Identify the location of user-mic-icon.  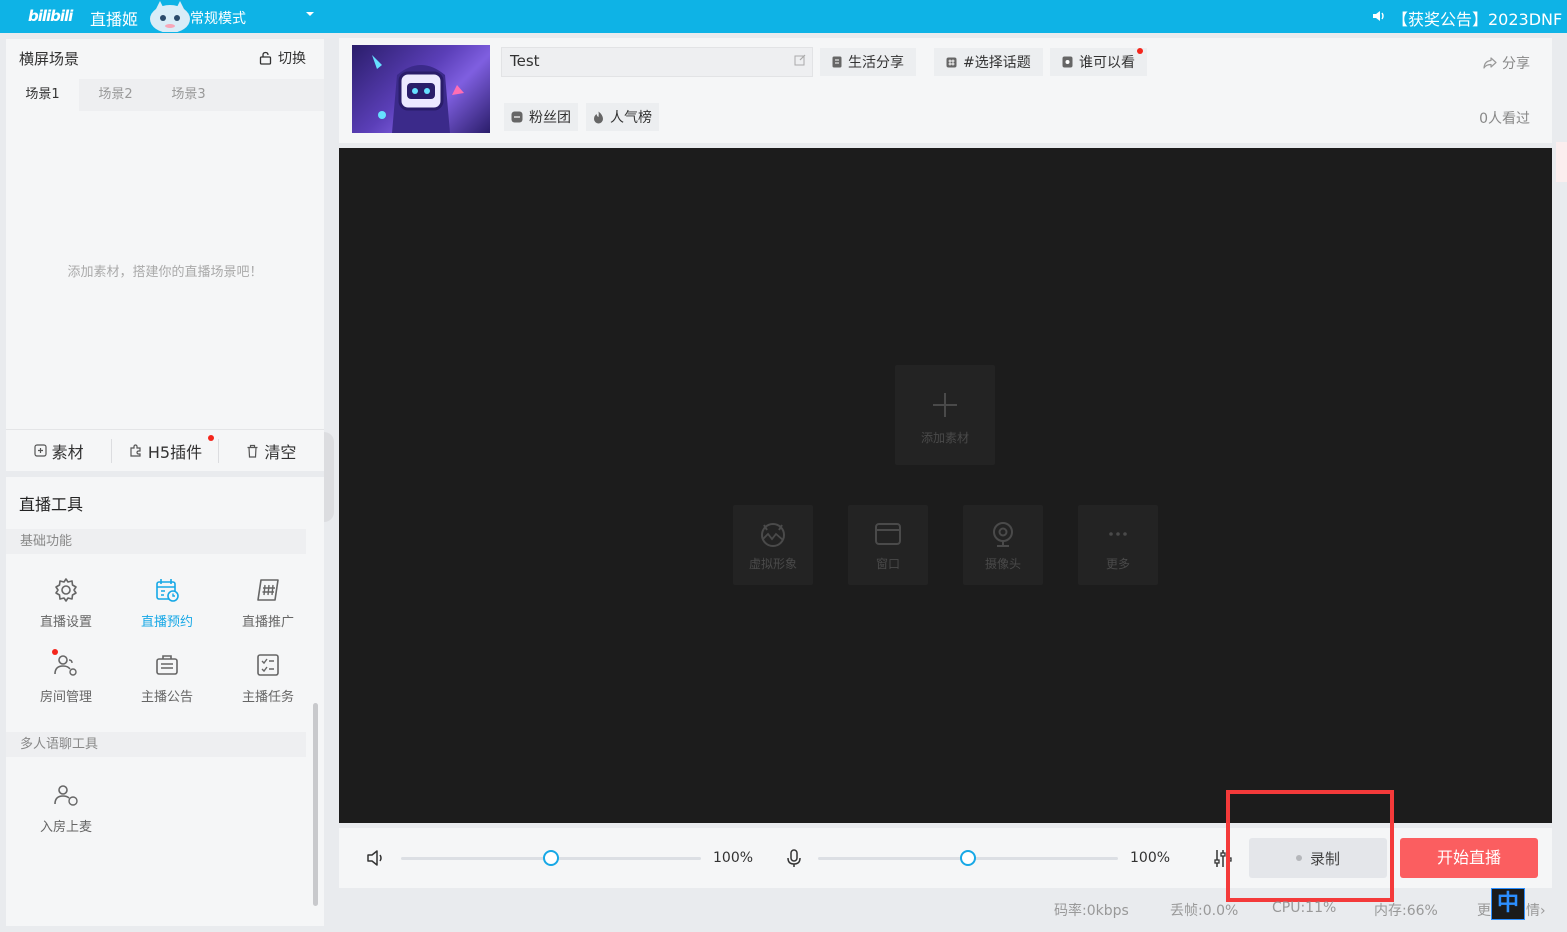
(66, 795).